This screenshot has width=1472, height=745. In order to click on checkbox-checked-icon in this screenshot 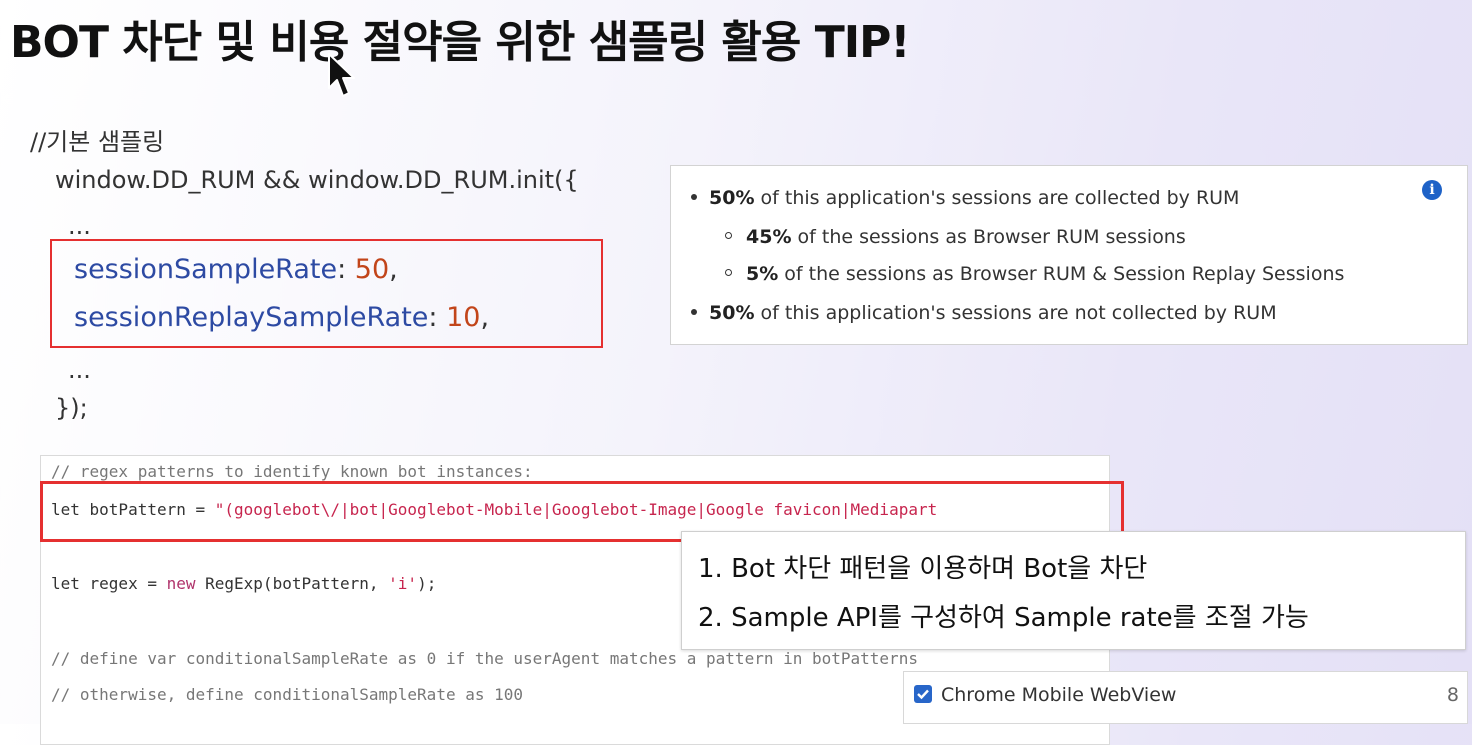, I will do `click(923, 694)`.